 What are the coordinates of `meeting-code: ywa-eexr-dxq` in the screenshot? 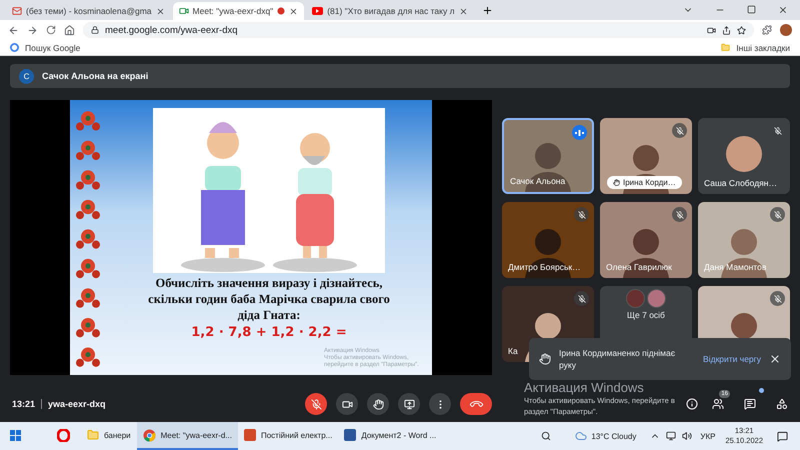 It's located at (77, 404).